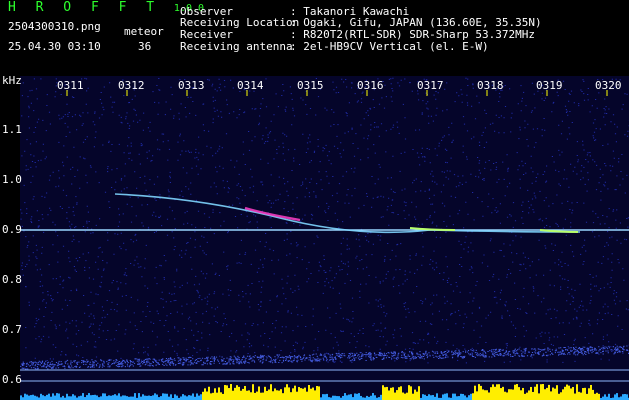 Image resolution: width=629 pixels, height=400 pixels. Describe the element at coordinates (236, 46) in the screenshot. I see `meta-label-antenna: Receiving antenna` at that location.